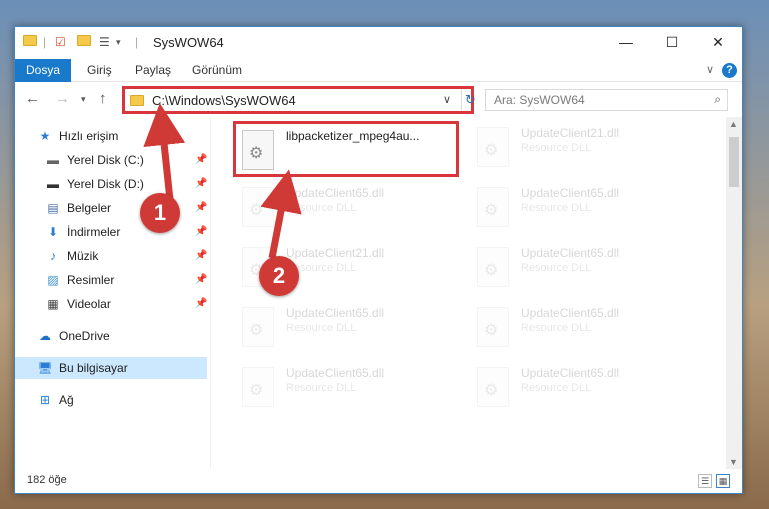  Describe the element at coordinates (281, 214) in the screenshot. I see `arrow-to-file` at that location.